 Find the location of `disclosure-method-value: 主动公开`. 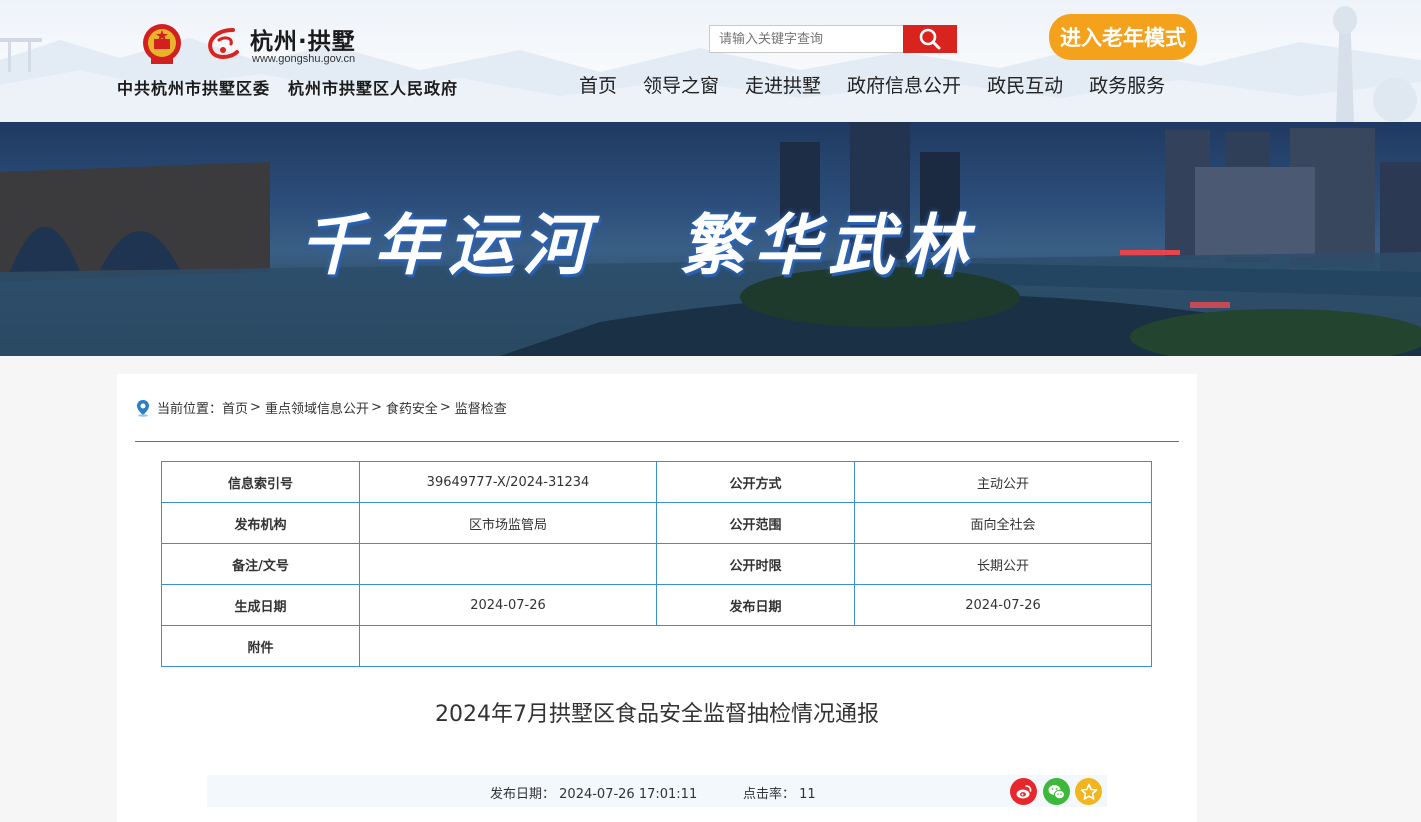

disclosure-method-value: 主动公开 is located at coordinates (1003, 482).